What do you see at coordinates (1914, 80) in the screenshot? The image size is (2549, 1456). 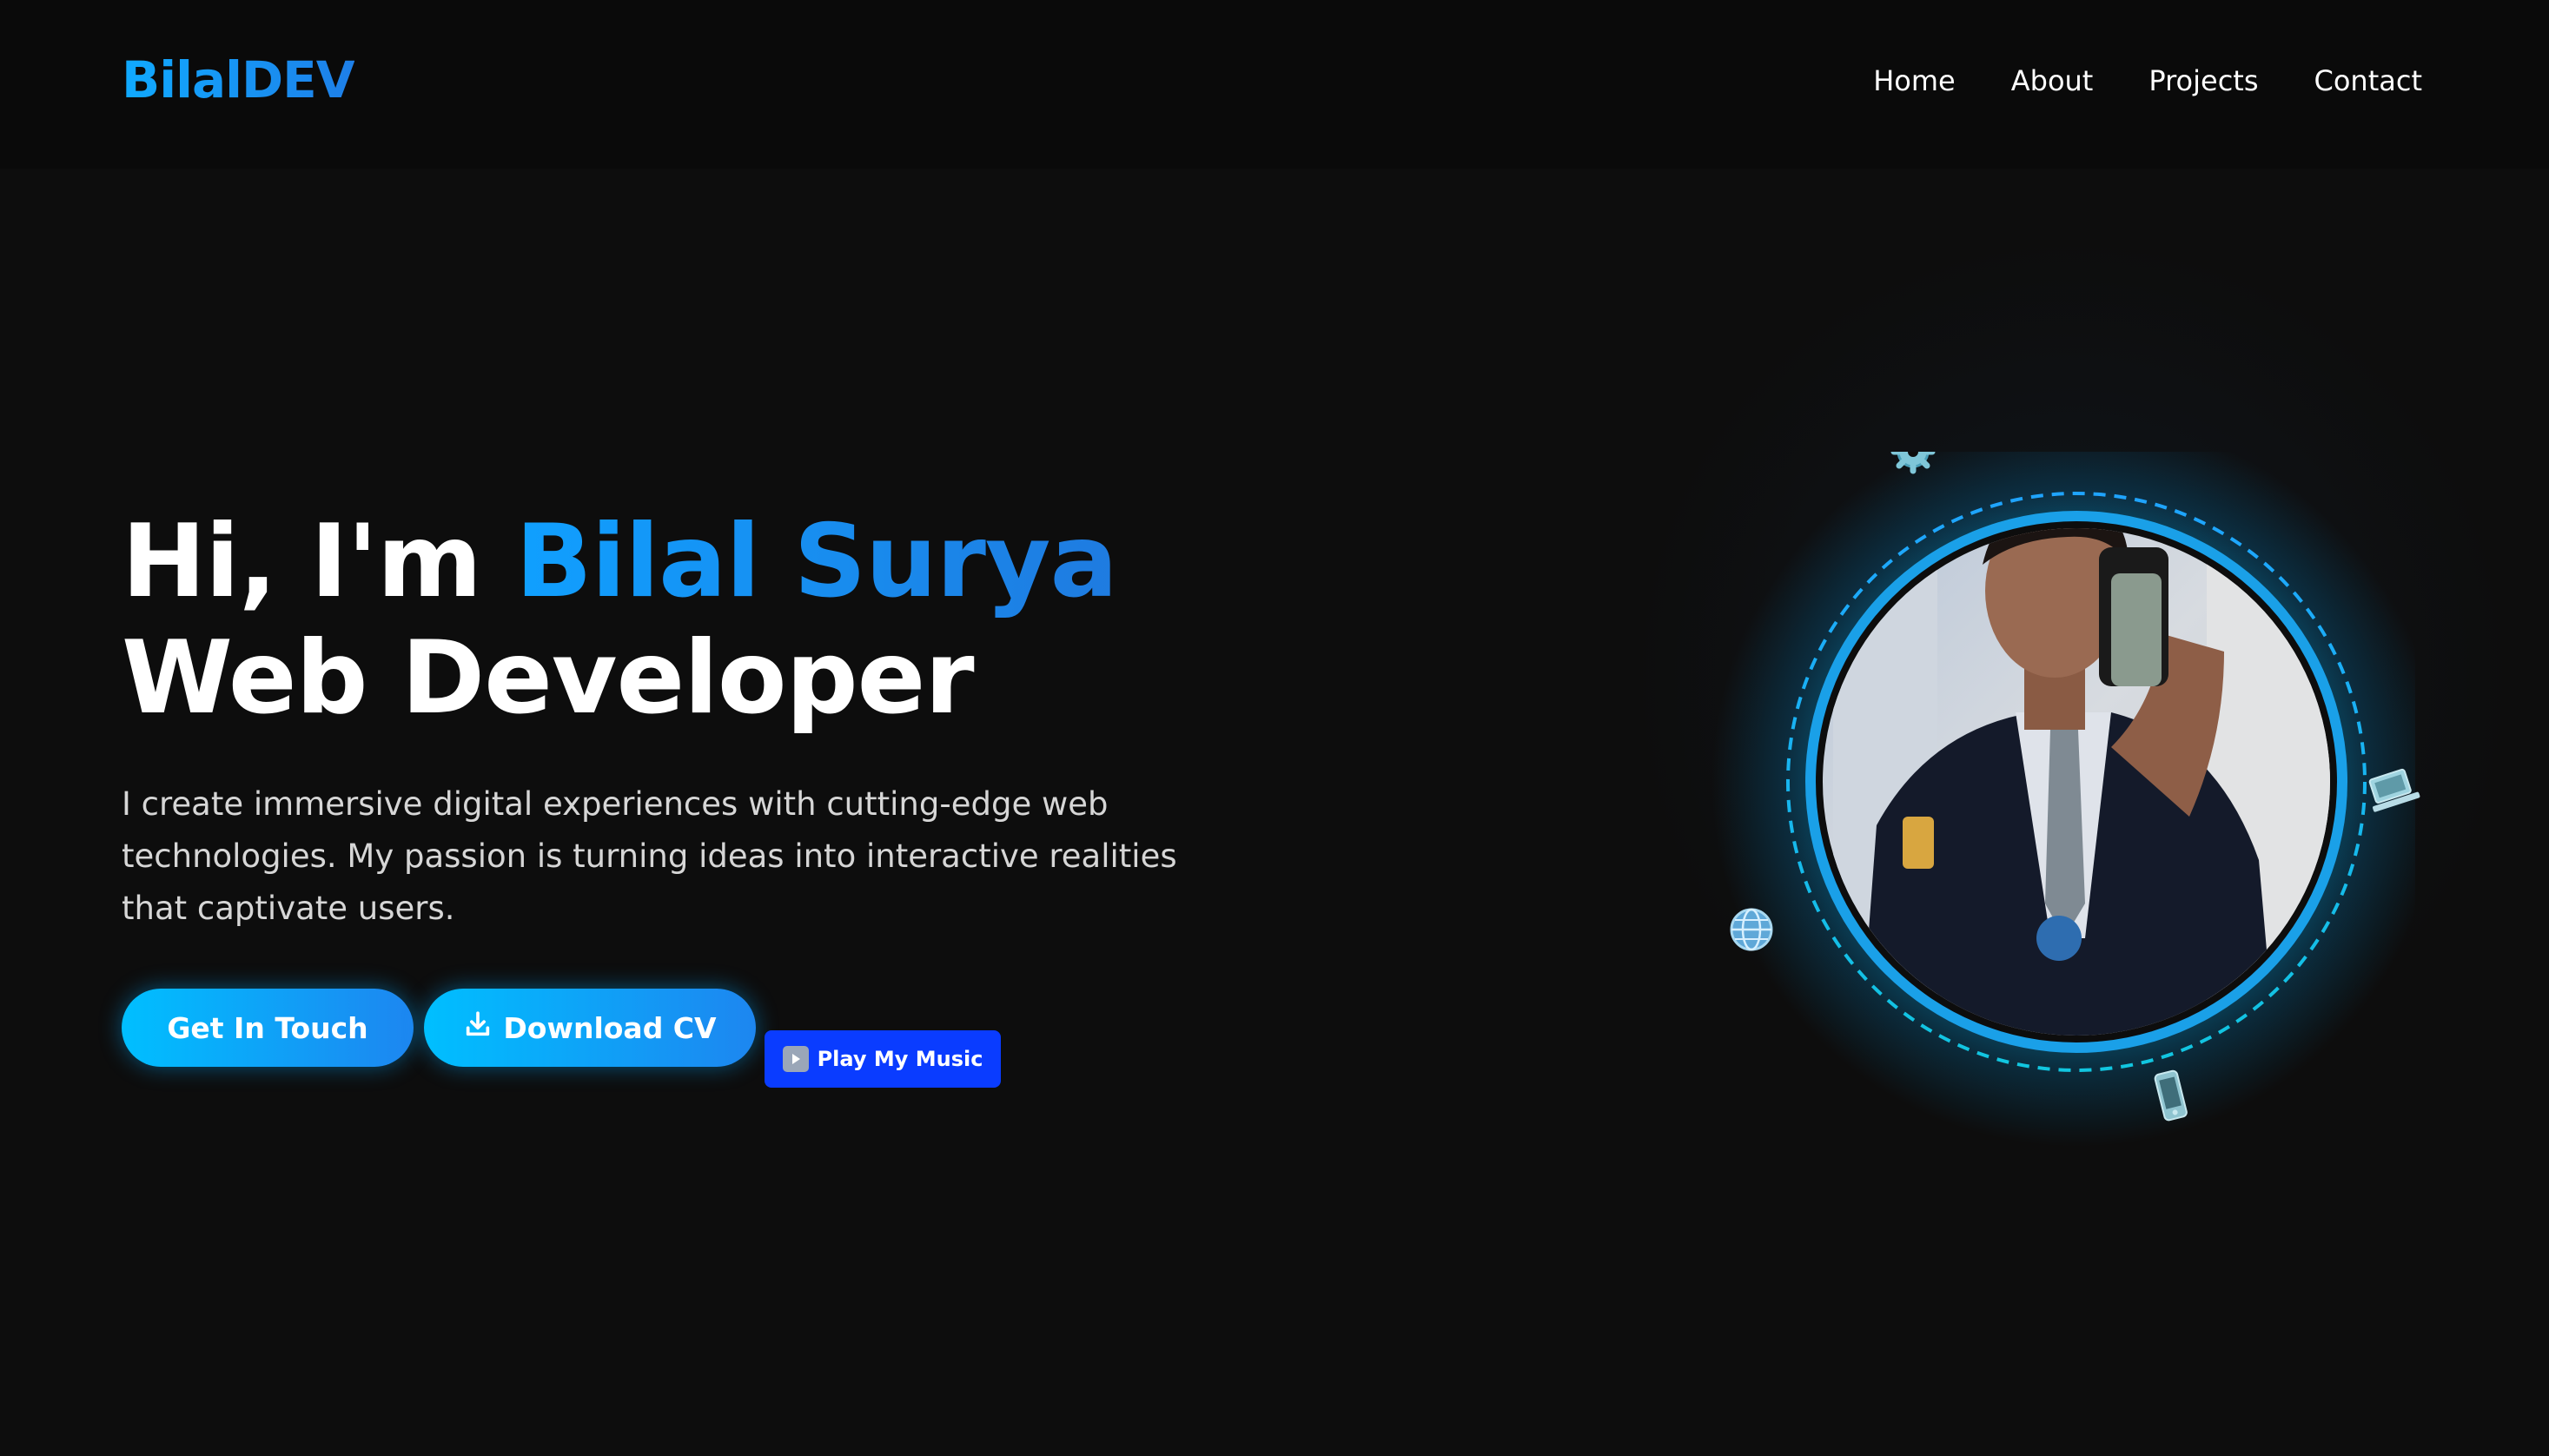 I see `nav-home: Home` at bounding box center [1914, 80].